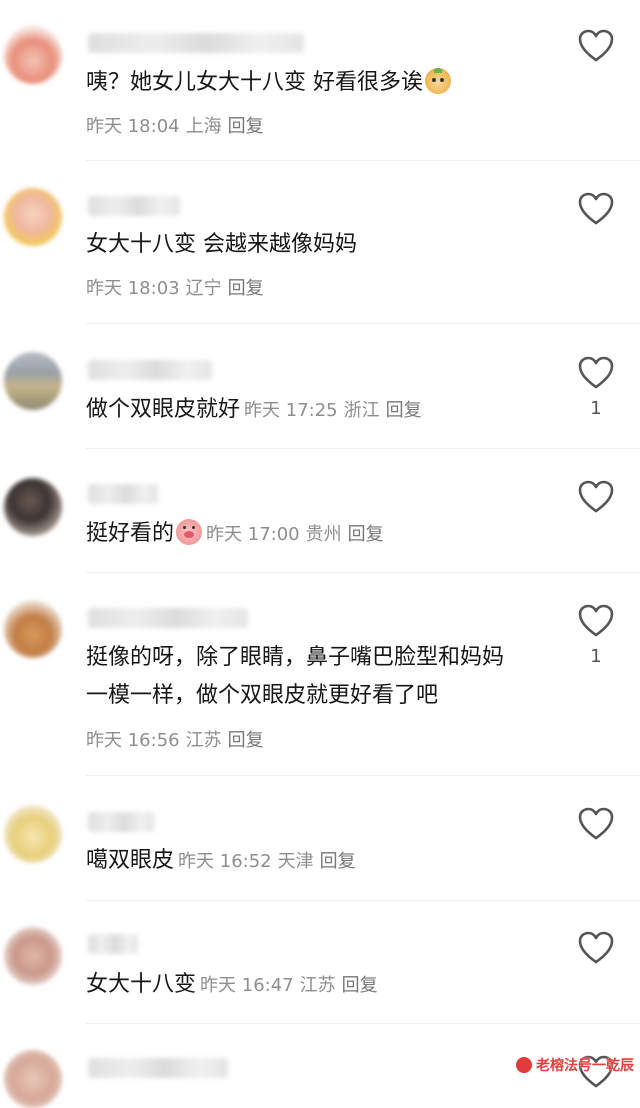  Describe the element at coordinates (133, 740) in the screenshot. I see `comment-time: 昨天 16:56` at that location.